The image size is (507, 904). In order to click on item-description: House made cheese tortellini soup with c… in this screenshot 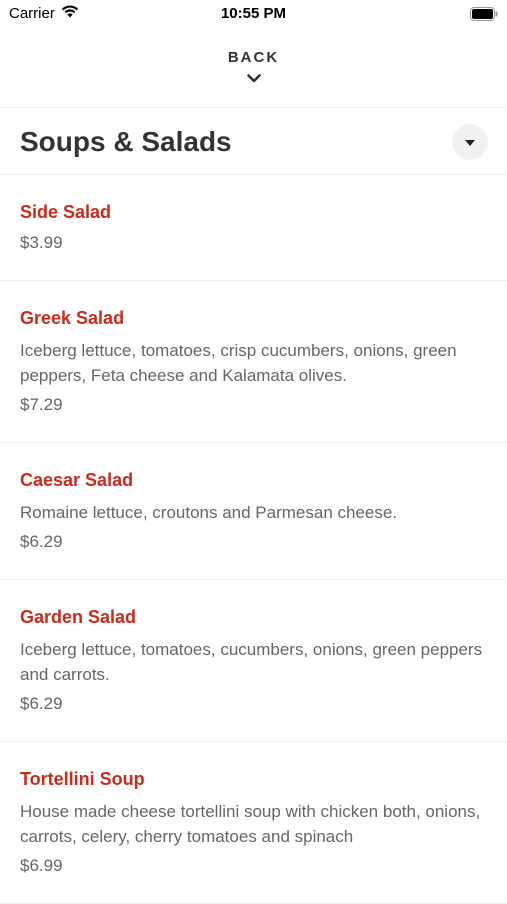, I will do `click(250, 824)`.